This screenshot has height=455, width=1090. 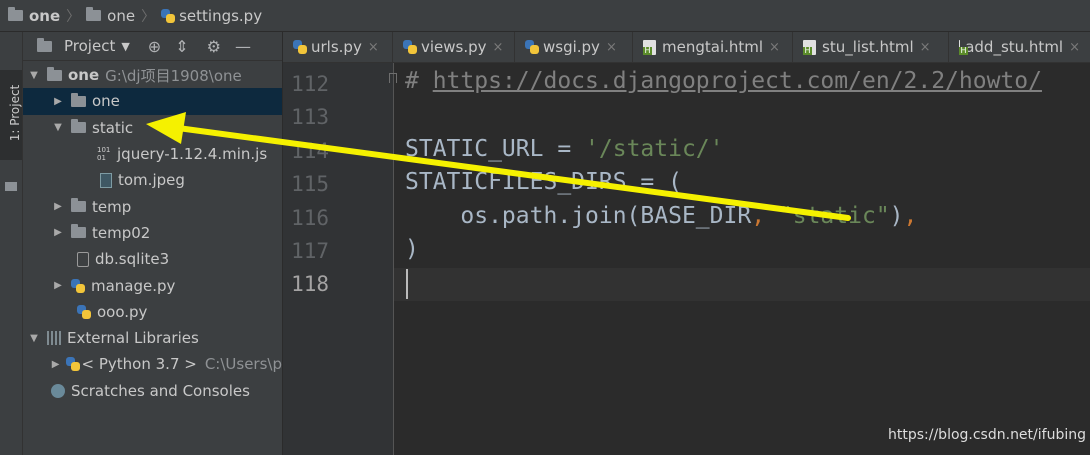 I want to click on tree-item-label: External Libraries, so click(x=133, y=338).